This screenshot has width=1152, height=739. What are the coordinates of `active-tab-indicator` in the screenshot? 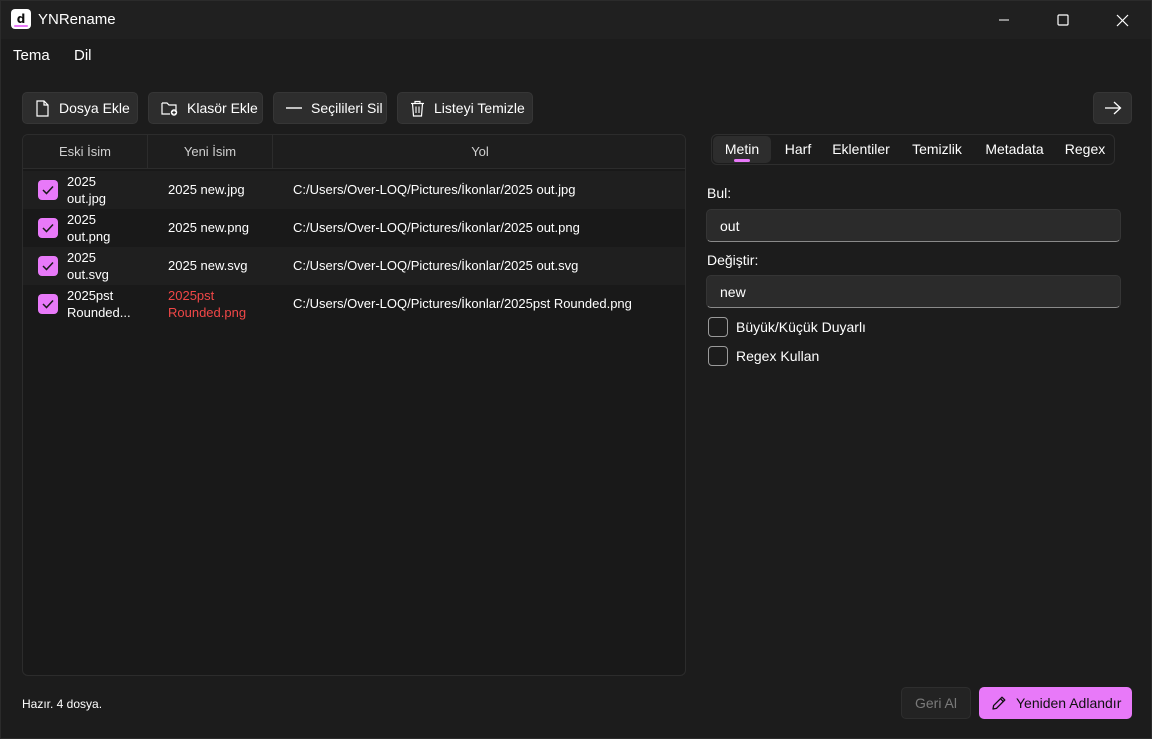 It's located at (742, 160).